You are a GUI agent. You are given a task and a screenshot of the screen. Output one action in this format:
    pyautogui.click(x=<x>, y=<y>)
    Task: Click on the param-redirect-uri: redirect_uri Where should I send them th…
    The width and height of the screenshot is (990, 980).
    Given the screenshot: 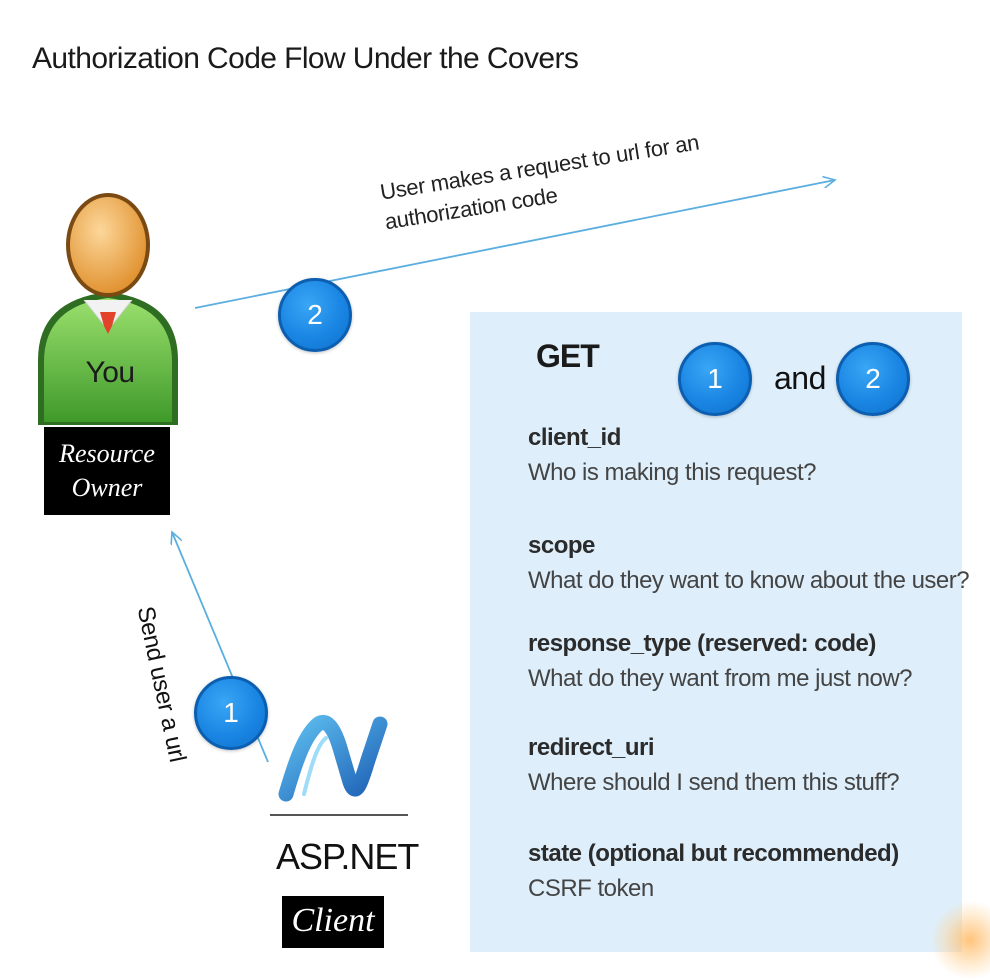 What is the action you would take?
    pyautogui.click(x=714, y=767)
    